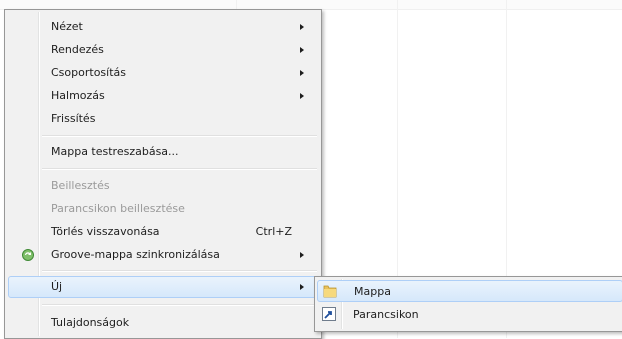 This screenshot has height=339, width=622. What do you see at coordinates (118, 208) in the screenshot?
I see `menu-item-label: Parancsikon beillesztése` at bounding box center [118, 208].